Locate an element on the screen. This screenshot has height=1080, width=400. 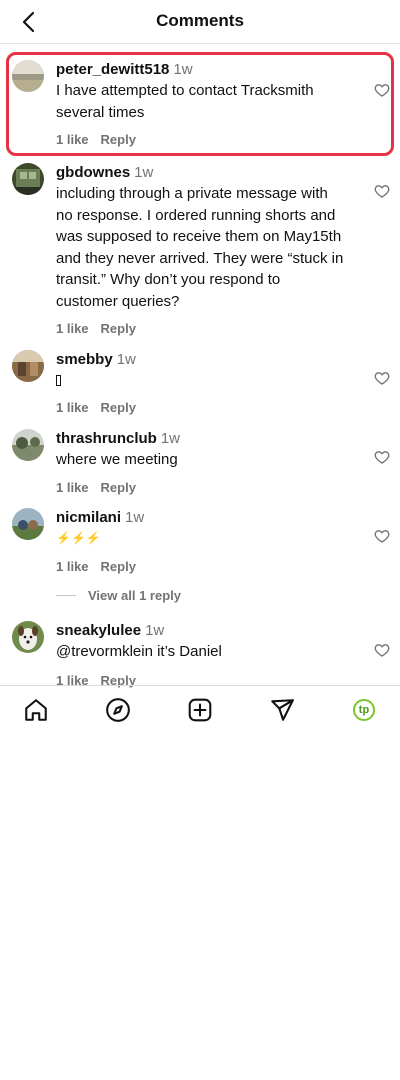
comment-text: where we meeting is located at coordinates (117, 459).